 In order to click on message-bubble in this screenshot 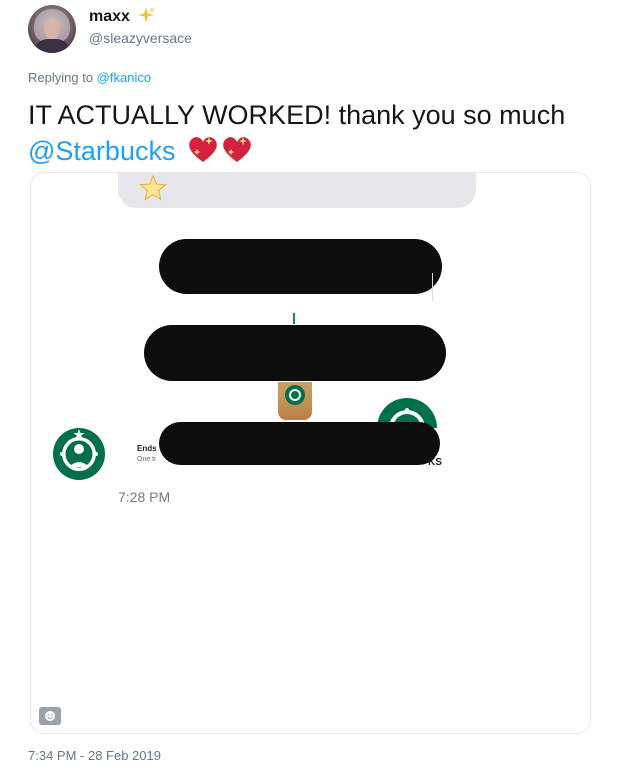, I will do `click(297, 190)`.